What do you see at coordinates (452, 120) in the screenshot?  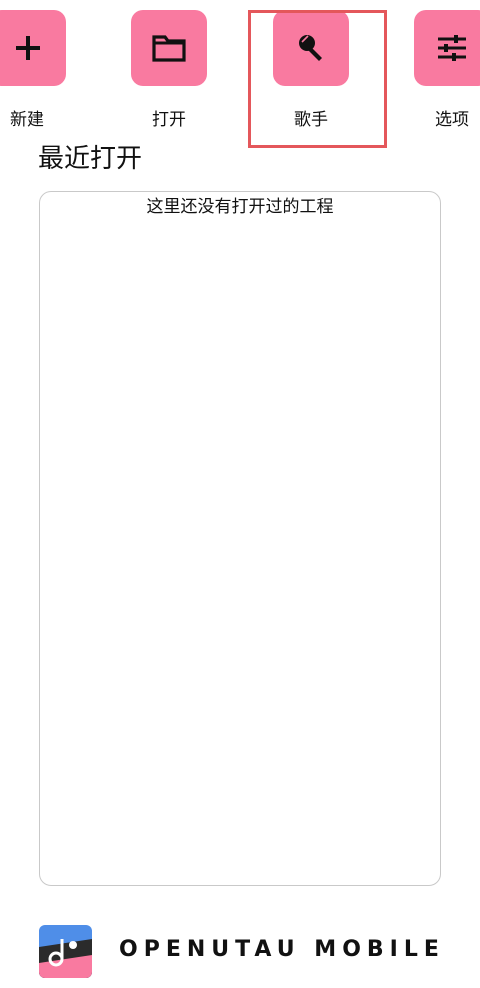 I see `options-label: 选项` at bounding box center [452, 120].